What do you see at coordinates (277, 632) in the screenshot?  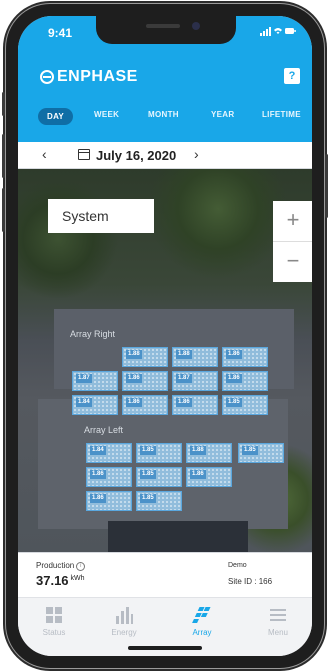 I see `nav-menu-label: Menu` at bounding box center [277, 632].